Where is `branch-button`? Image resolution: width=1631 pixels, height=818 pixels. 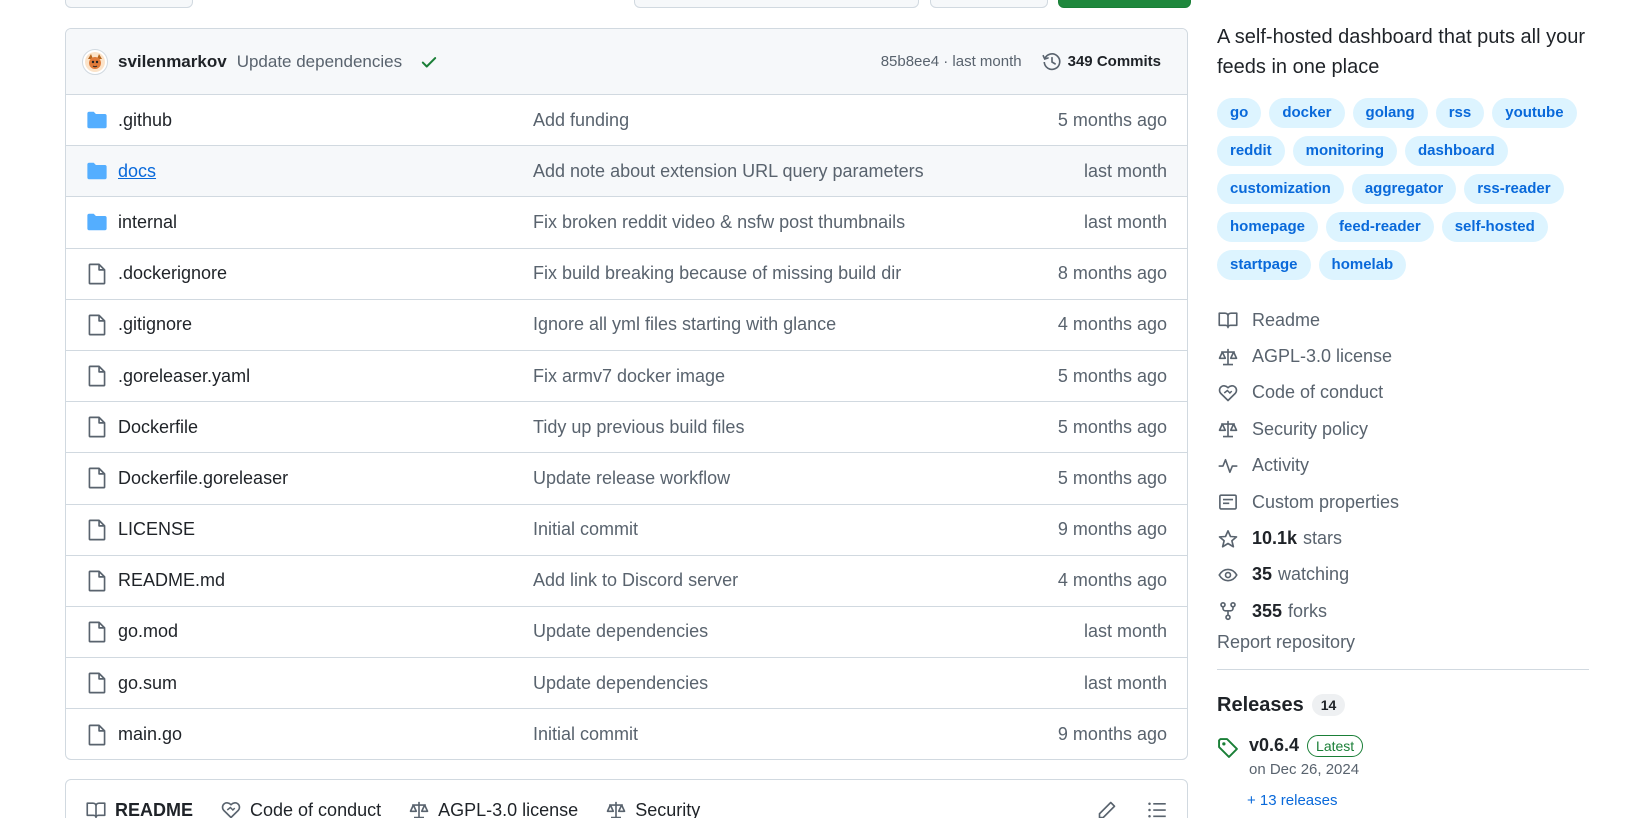
branch-button is located at coordinates (129, 4).